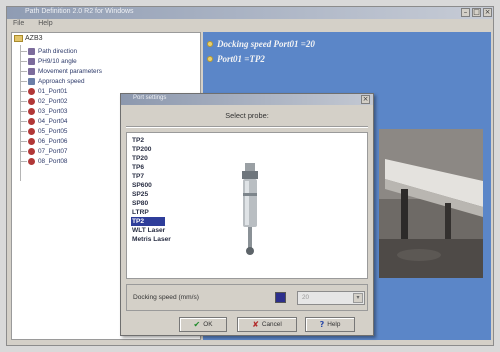  I want to click on tree-root: AZB3, so click(28, 38).